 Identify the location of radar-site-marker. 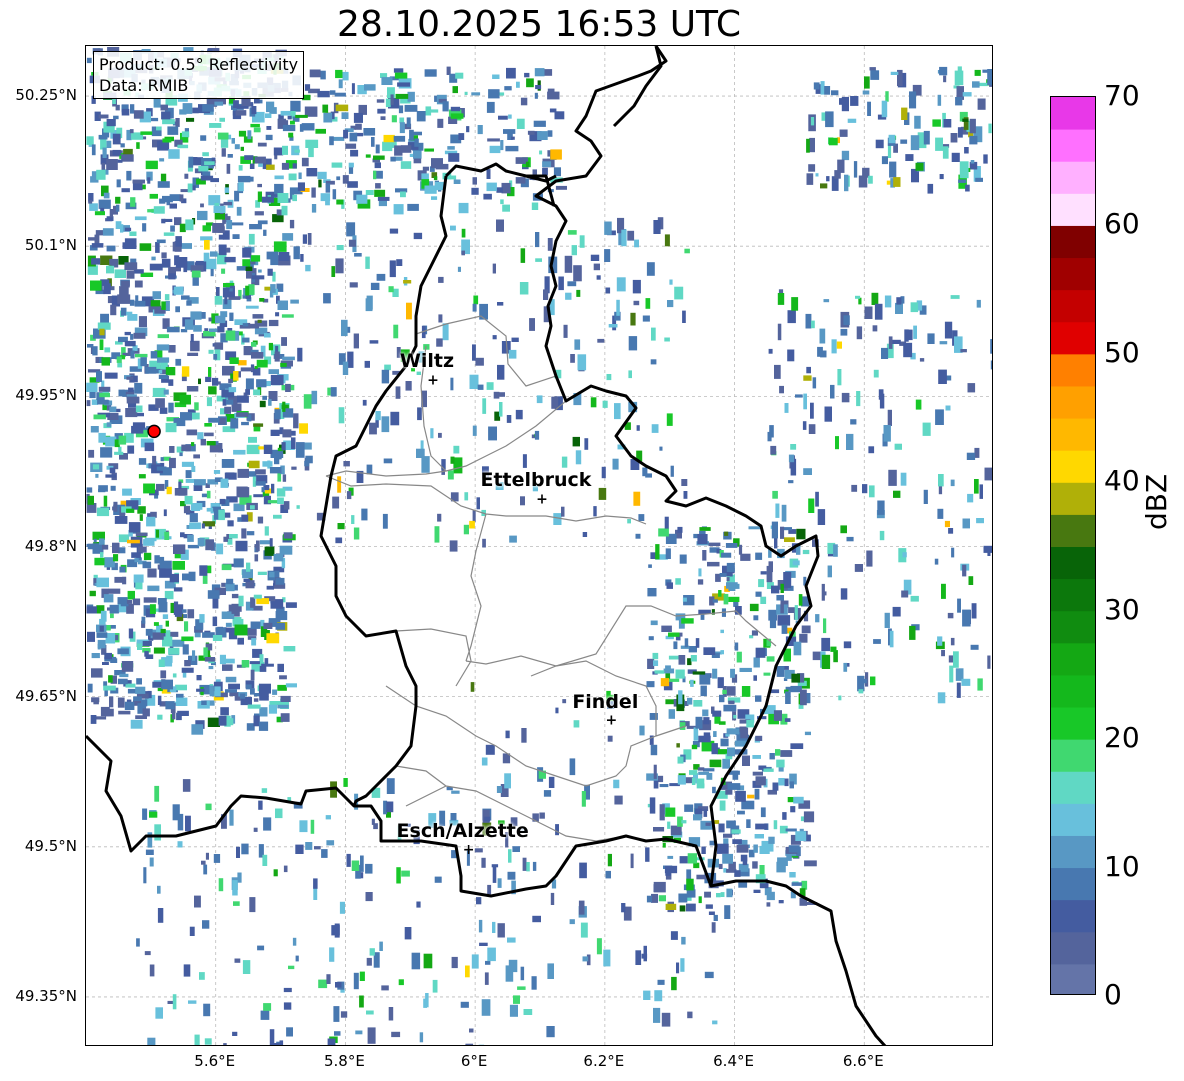
(154, 431).